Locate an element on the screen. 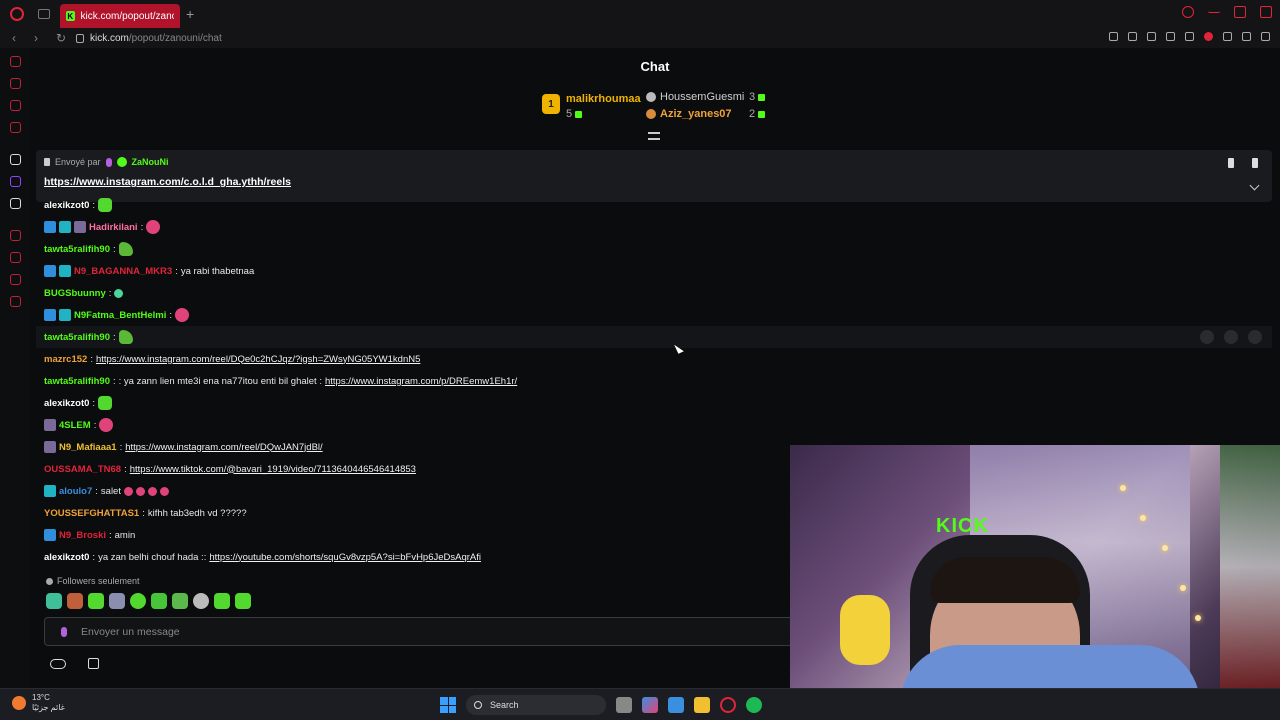 This screenshot has height=720, width=1280. extensions-icon is located at coordinates (15, 279).